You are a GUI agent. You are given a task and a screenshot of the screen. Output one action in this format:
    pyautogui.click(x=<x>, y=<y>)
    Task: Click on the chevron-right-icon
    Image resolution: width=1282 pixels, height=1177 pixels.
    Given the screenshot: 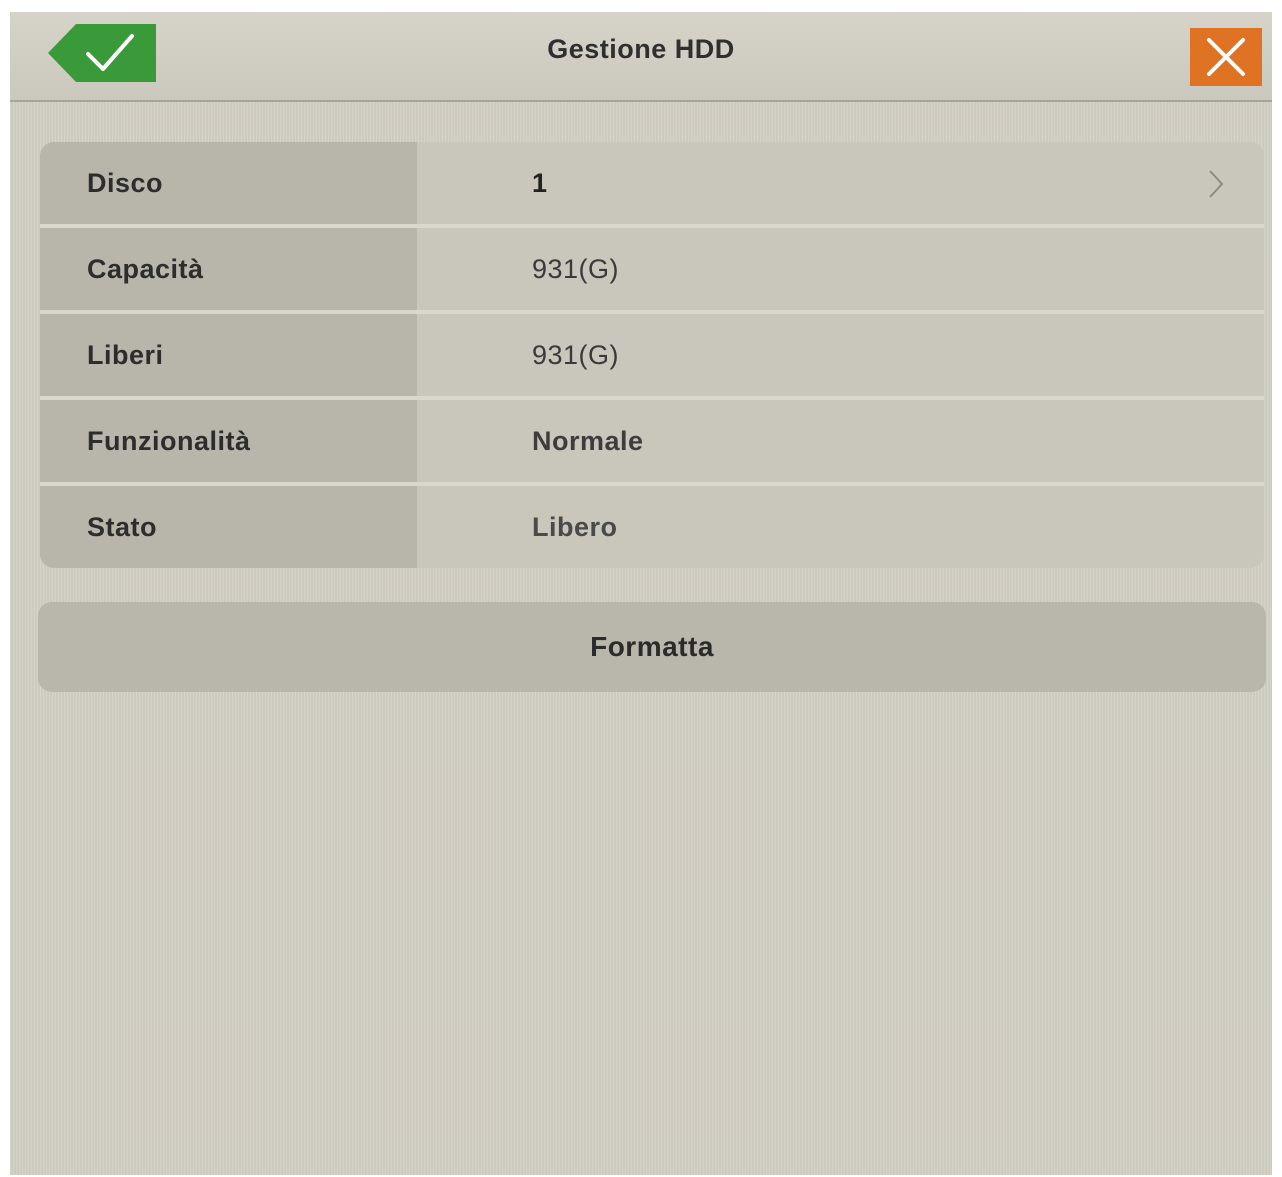 What is the action you would take?
    pyautogui.click(x=1216, y=184)
    